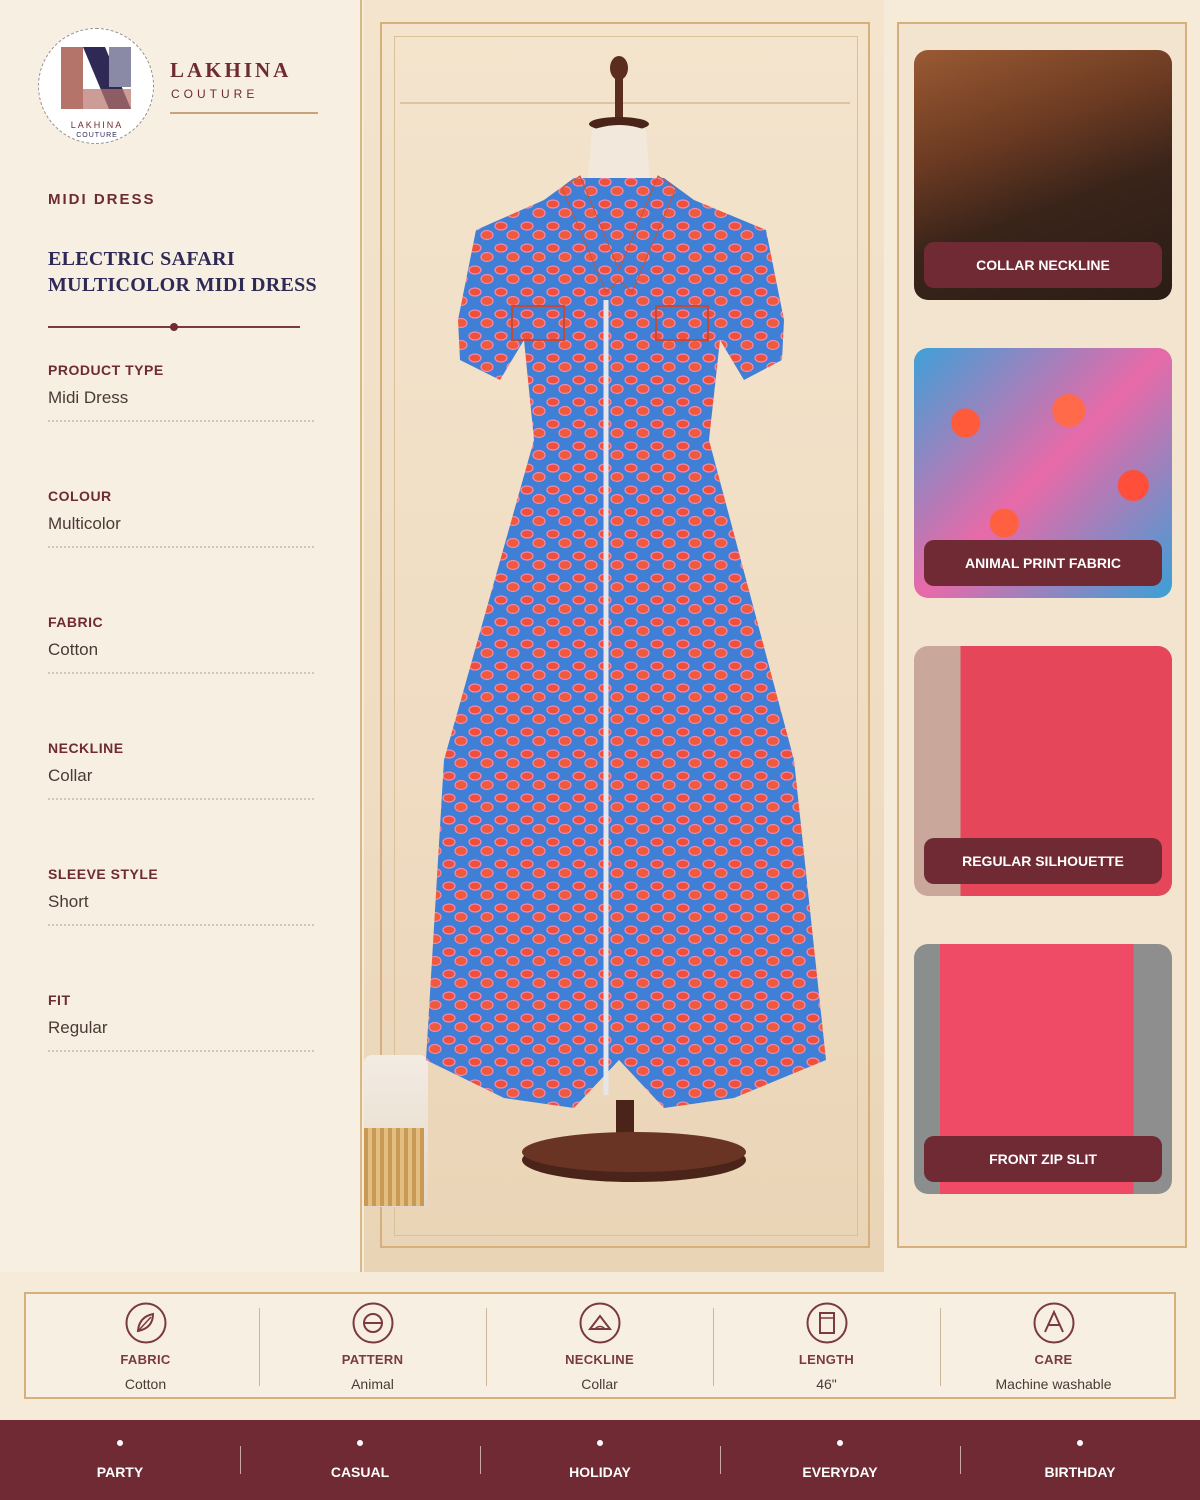 The image size is (1200, 1500). Describe the element at coordinates (70, 775) in the screenshot. I see `spec-value: Collar` at that location.